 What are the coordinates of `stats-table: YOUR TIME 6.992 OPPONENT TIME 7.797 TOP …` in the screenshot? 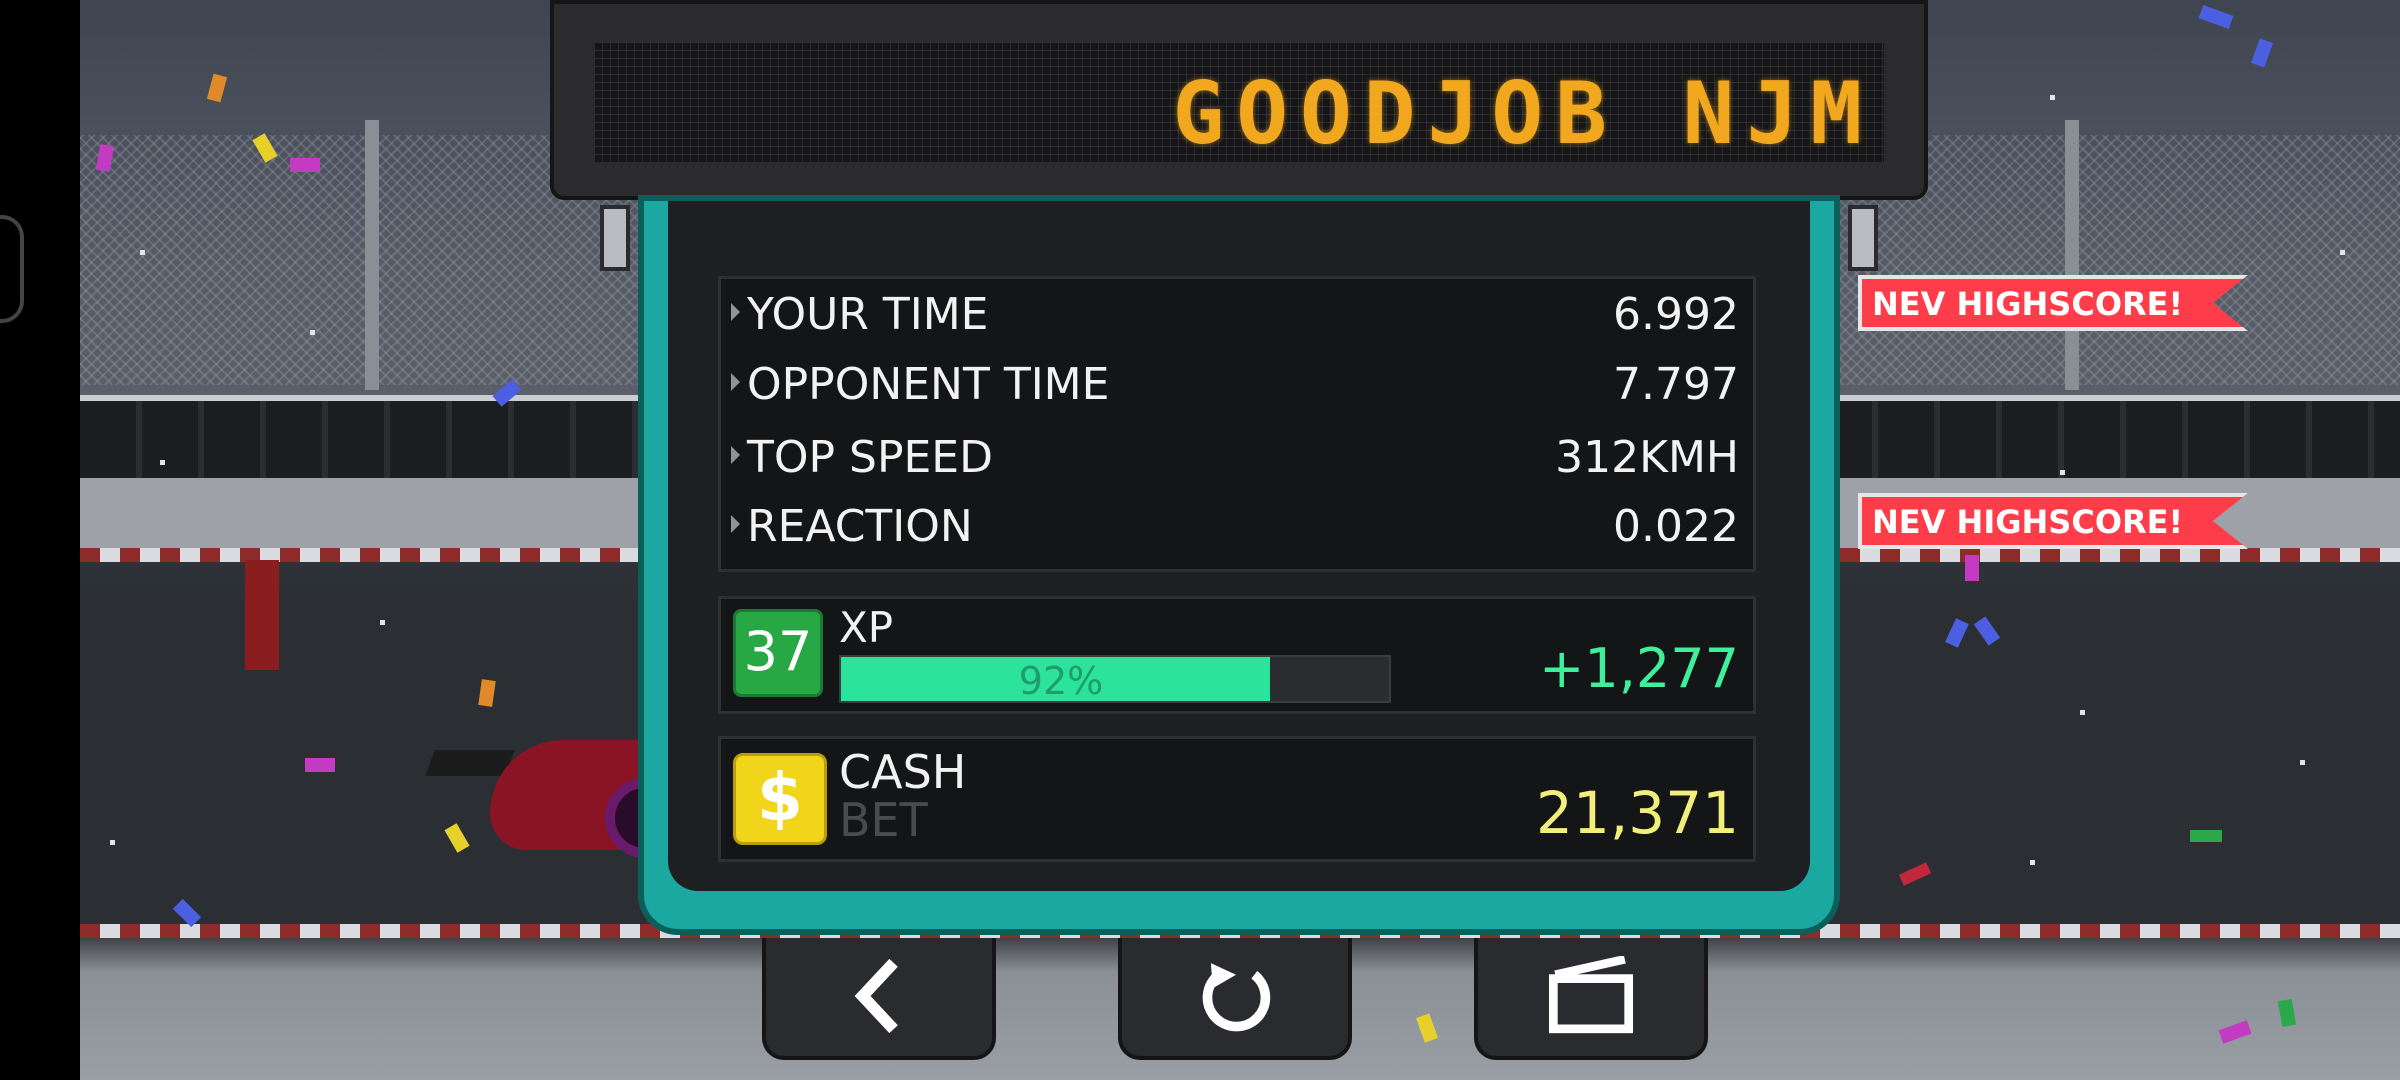 It's located at (1237, 424).